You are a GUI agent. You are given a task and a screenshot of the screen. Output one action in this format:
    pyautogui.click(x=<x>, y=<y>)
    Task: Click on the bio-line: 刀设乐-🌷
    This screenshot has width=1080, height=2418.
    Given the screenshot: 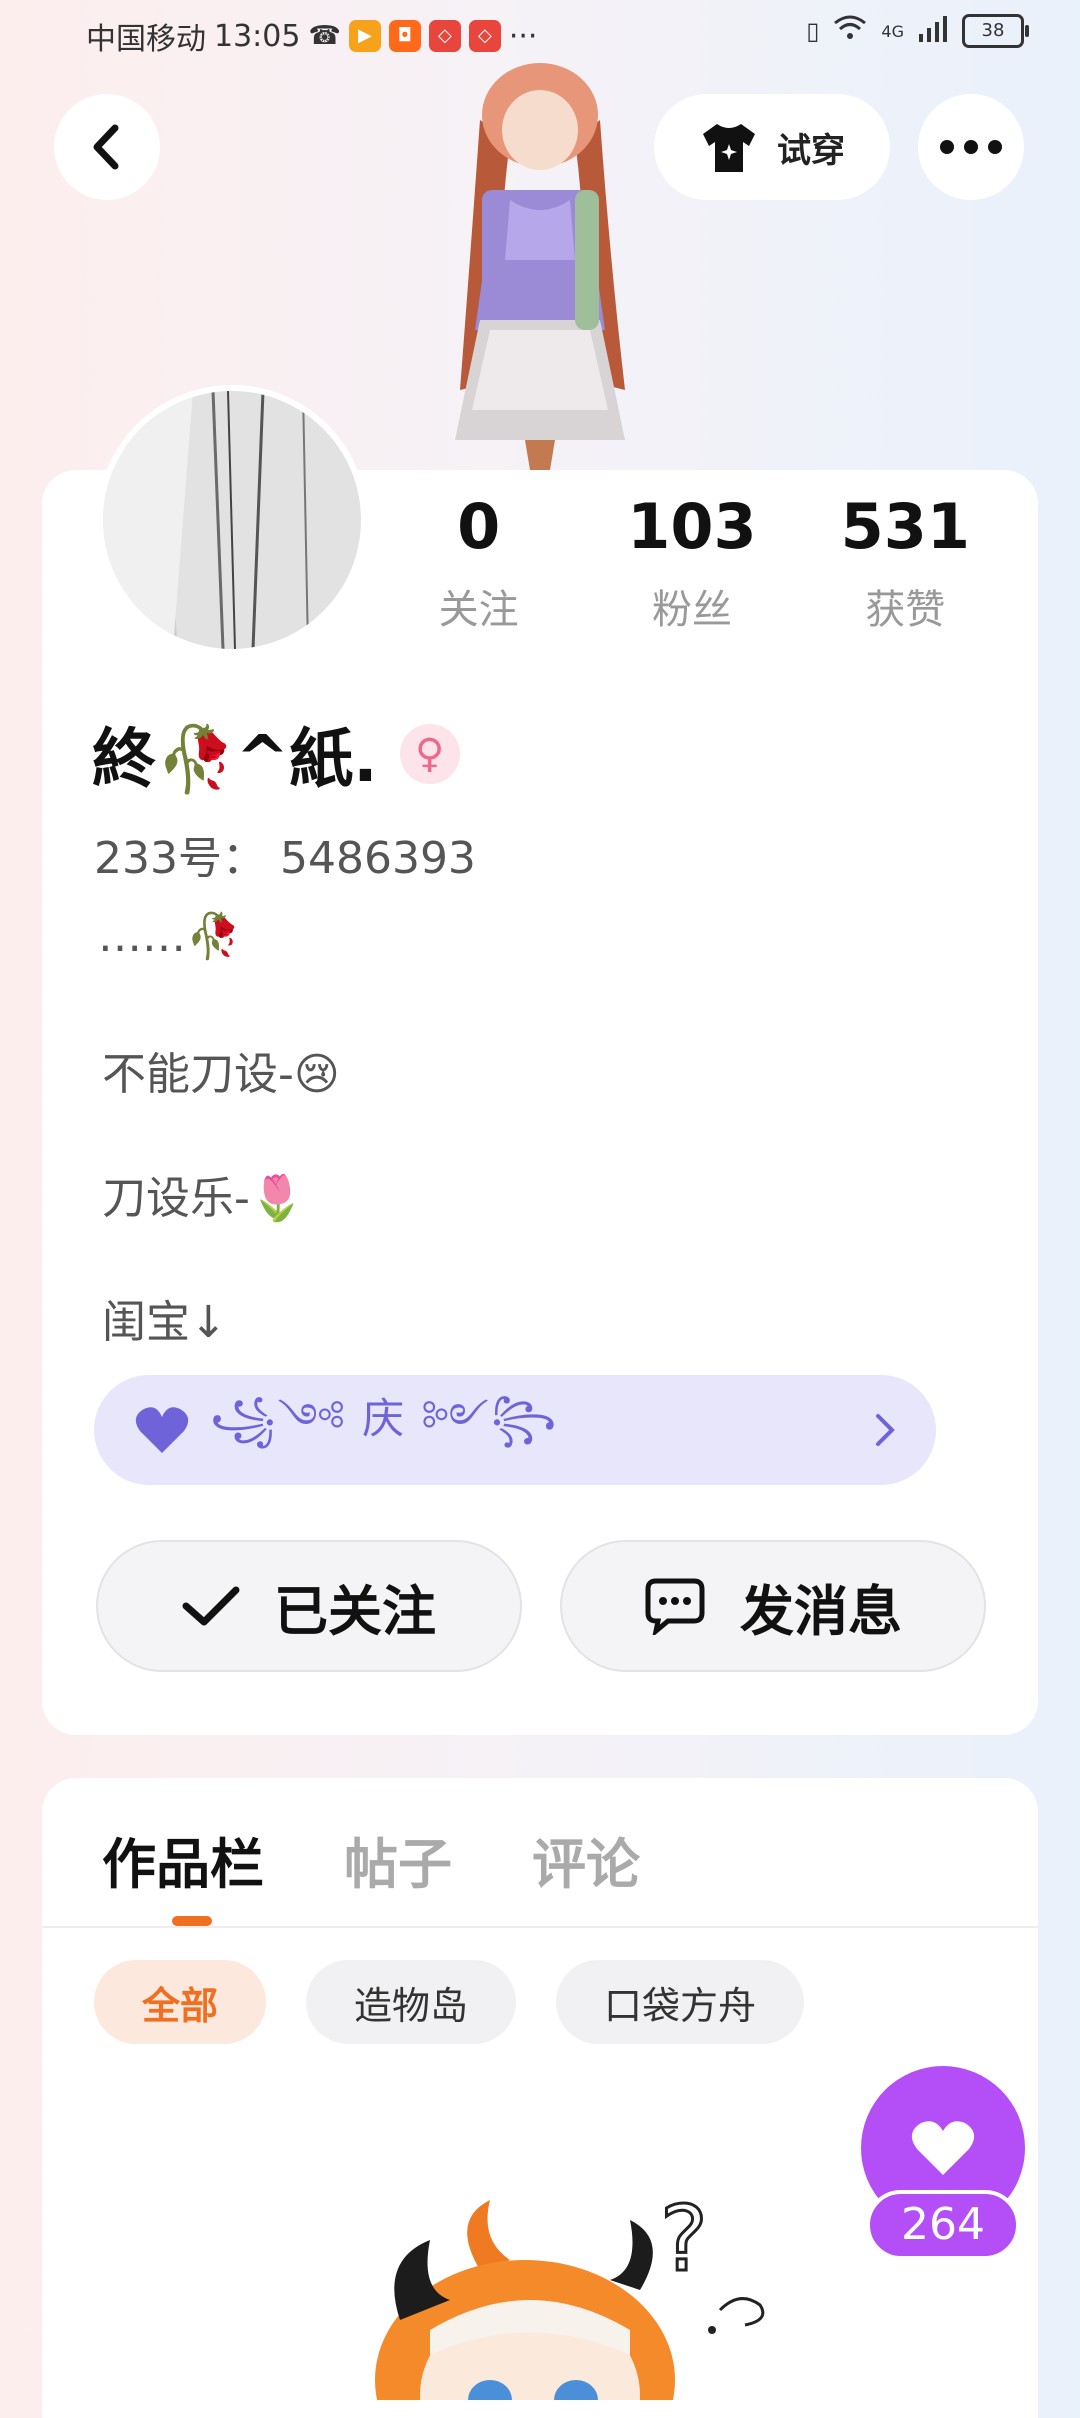 What is the action you would take?
    pyautogui.click(x=203, y=1198)
    